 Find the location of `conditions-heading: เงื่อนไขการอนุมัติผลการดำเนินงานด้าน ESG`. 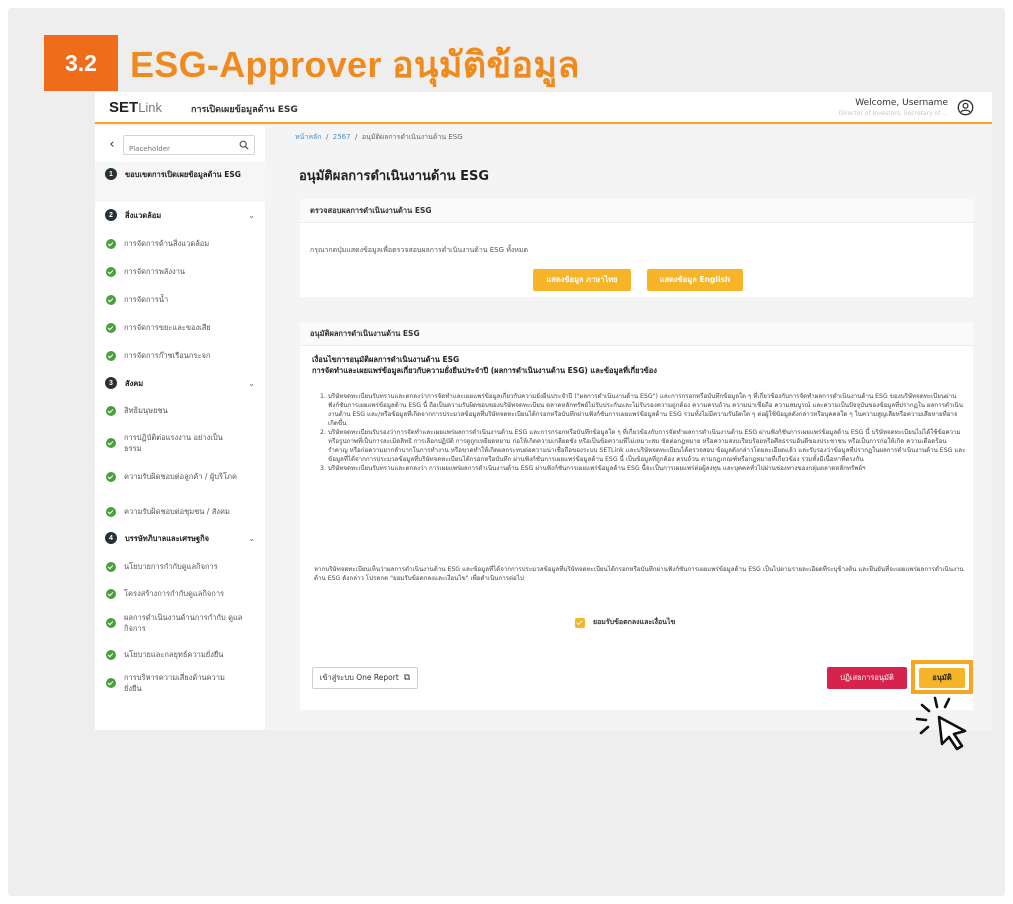

conditions-heading: เงื่อนไขการอนุมัติผลการดำเนินงานด้าน ESG is located at coordinates (386, 359).